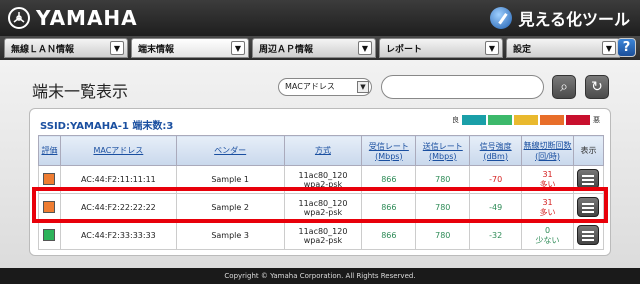  I want to click on legend-good-label: 良, so click(455, 120).